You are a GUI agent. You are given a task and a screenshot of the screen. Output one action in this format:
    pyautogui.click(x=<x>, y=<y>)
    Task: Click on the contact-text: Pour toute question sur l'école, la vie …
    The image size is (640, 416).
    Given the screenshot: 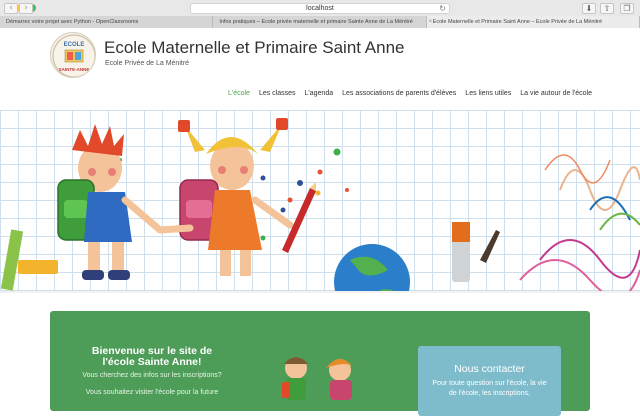 What is the action you would take?
    pyautogui.click(x=489, y=388)
    